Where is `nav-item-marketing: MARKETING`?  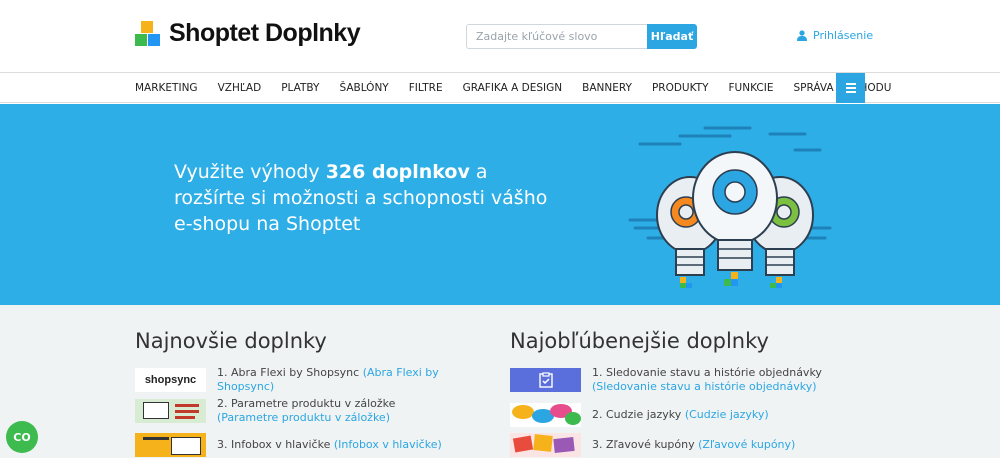
nav-item-marketing: MARKETING is located at coordinates (166, 88).